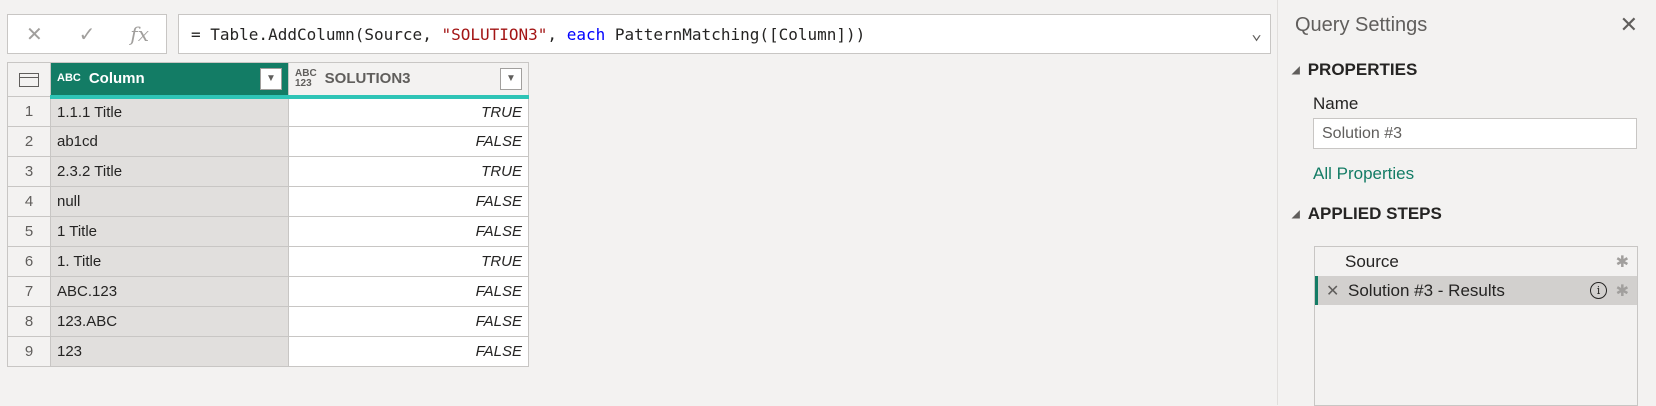  What do you see at coordinates (29, 201) in the screenshot?
I see `row-number: 4` at bounding box center [29, 201].